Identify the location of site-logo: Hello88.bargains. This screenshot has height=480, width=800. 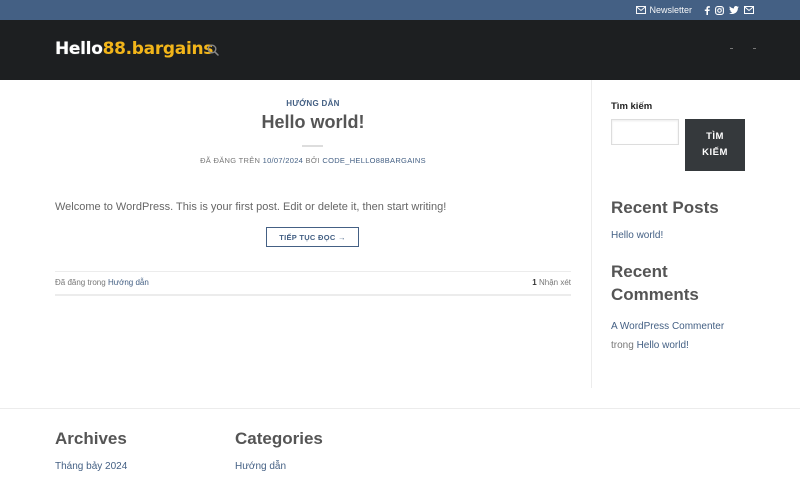
(134, 49).